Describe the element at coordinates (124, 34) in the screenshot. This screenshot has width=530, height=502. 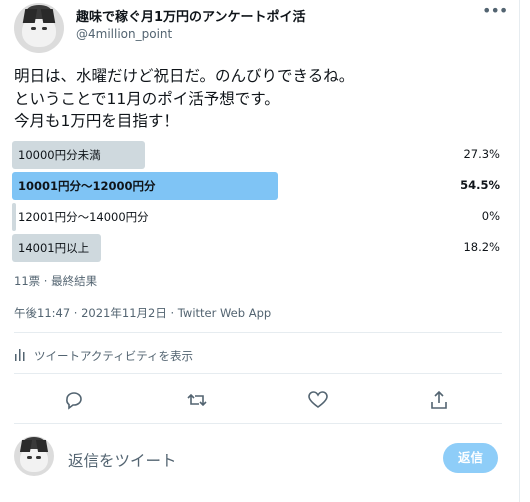
I see `author-handle: @4million_point` at that location.